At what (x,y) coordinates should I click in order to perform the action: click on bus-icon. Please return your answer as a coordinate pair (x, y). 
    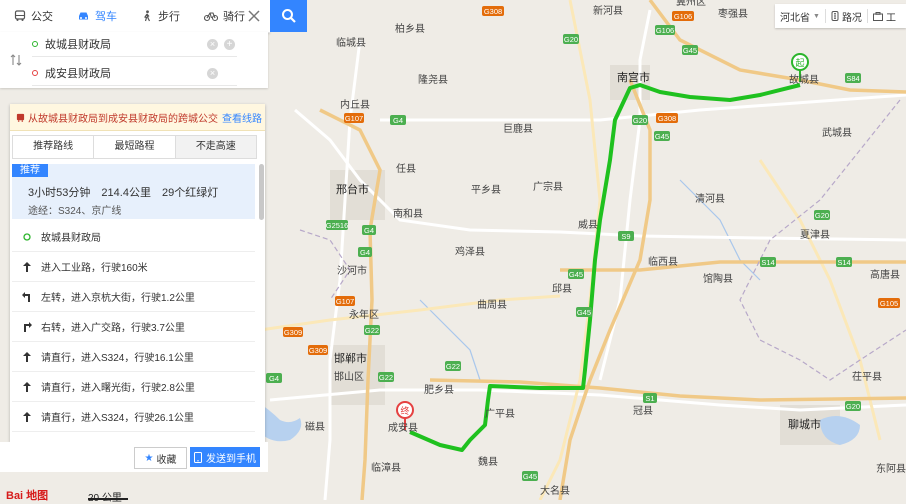
    Looking at the image, I should click on (20, 15).